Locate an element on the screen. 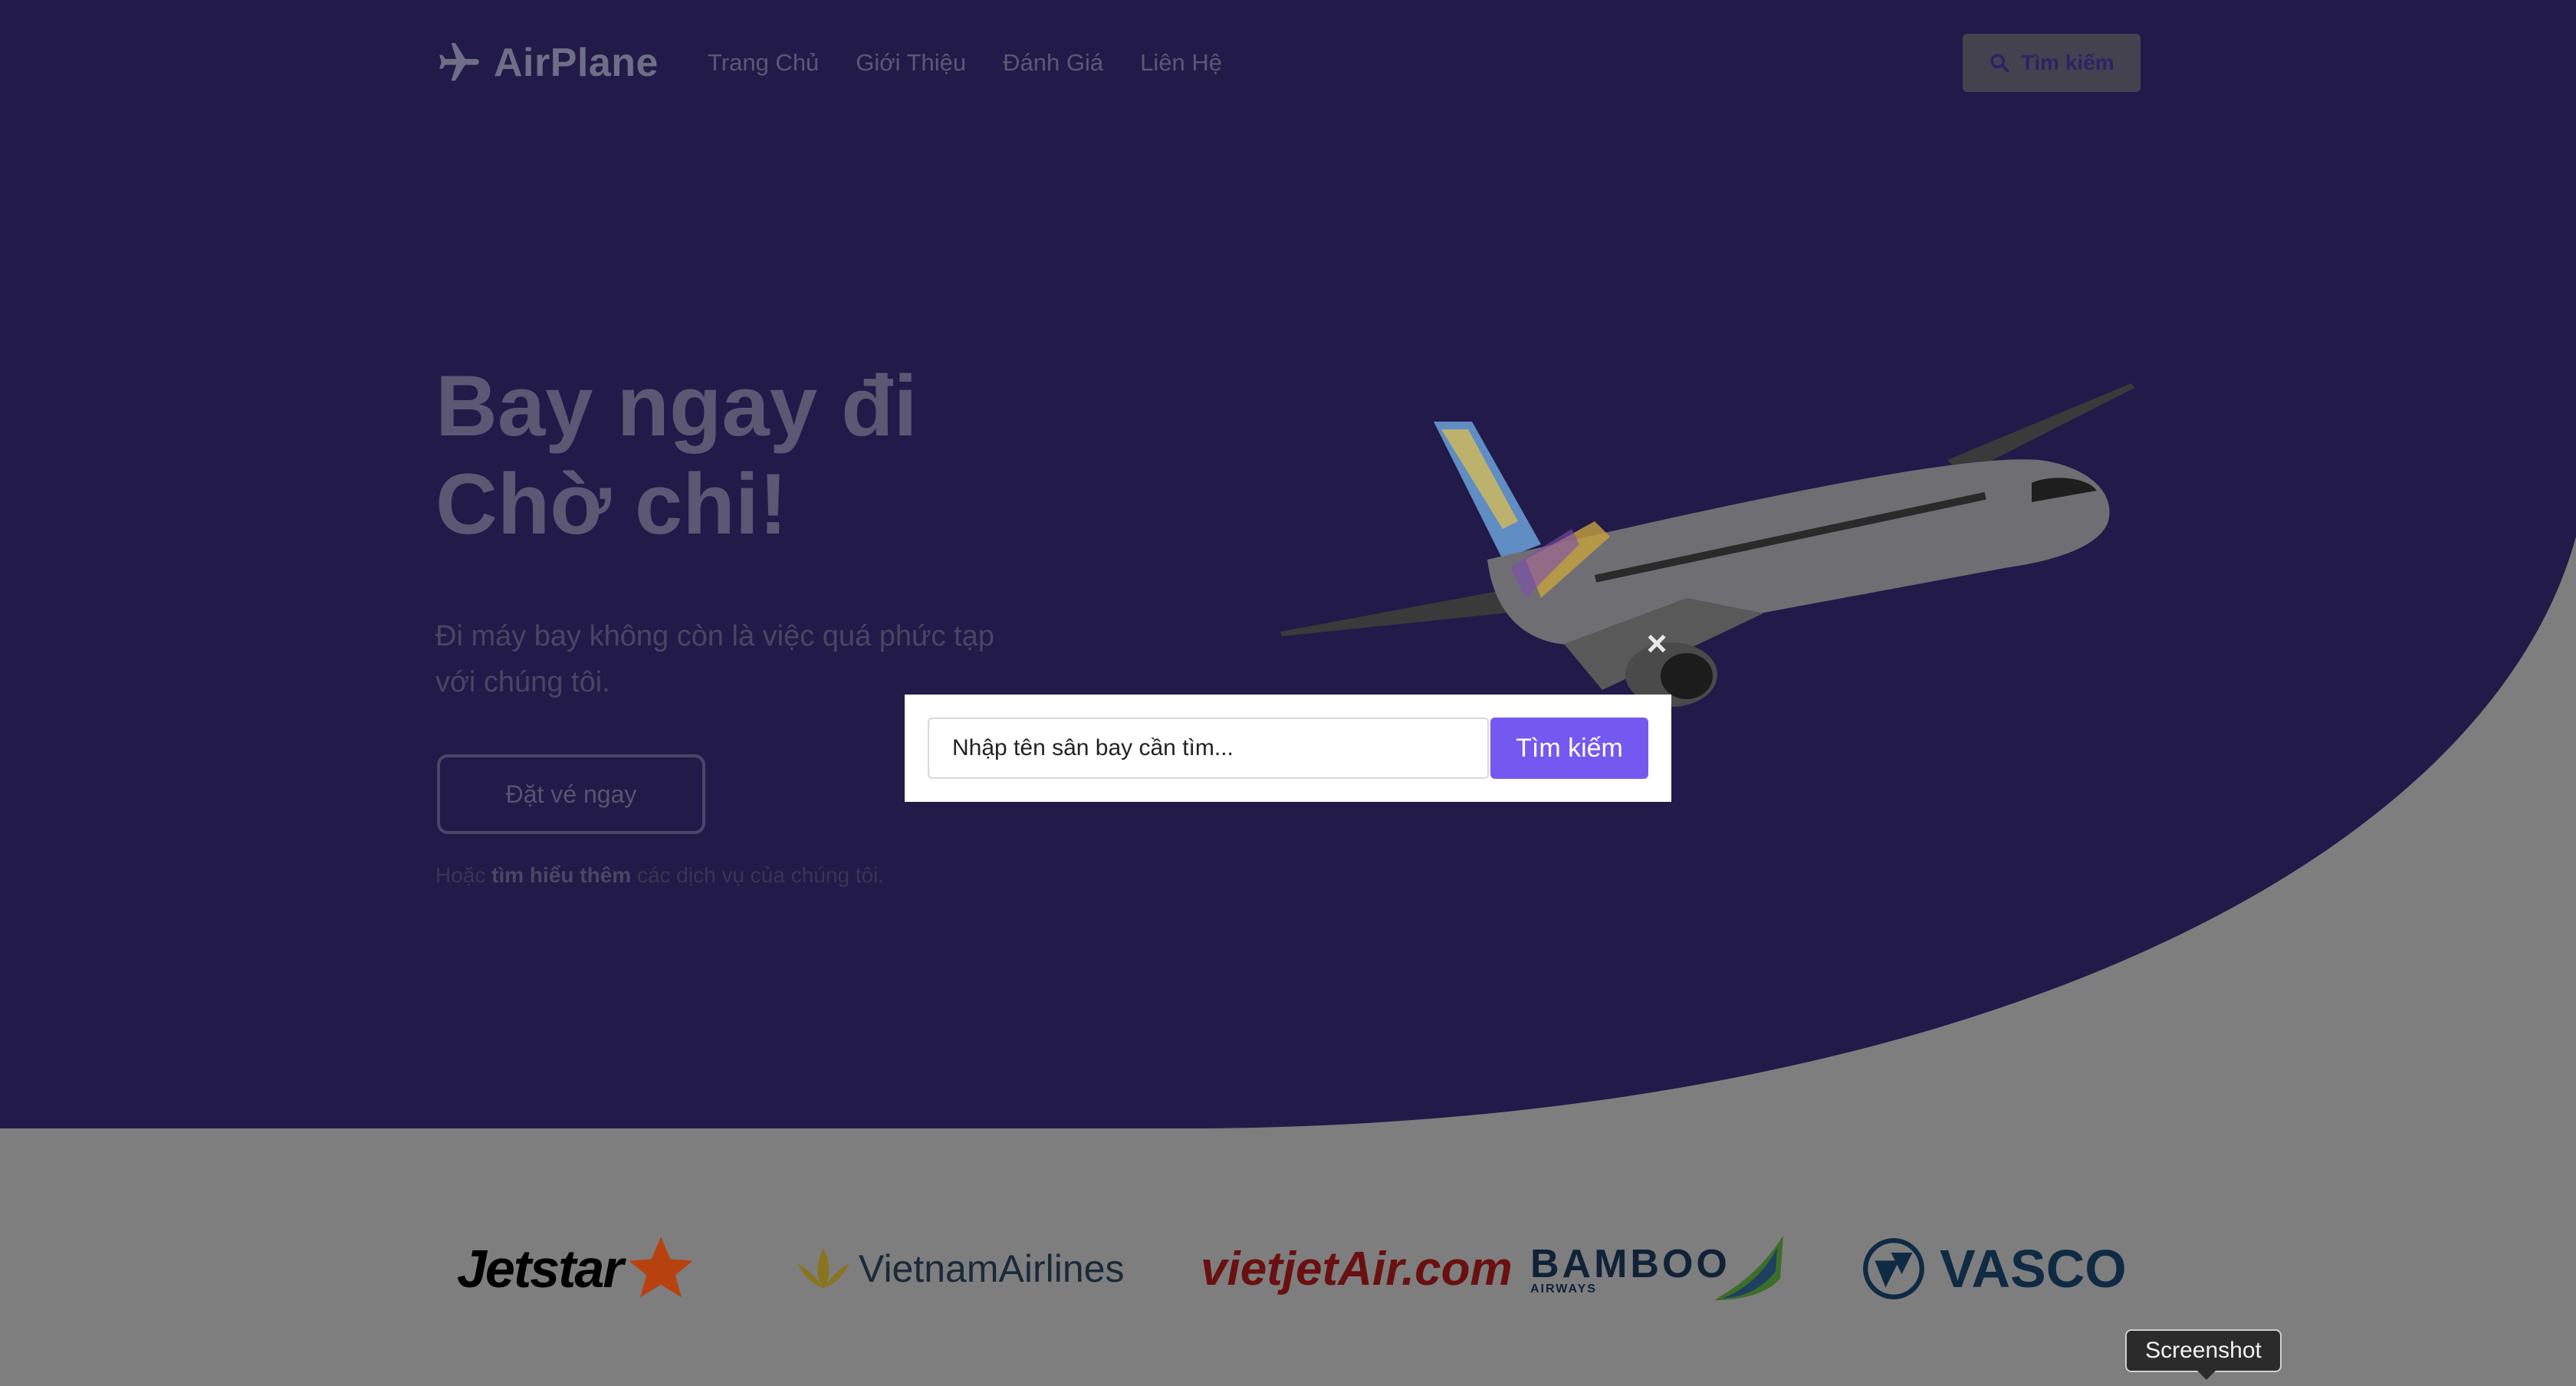 This screenshot has height=1386, width=2576. book-now-button: Đặt vé ngay is located at coordinates (571, 794).